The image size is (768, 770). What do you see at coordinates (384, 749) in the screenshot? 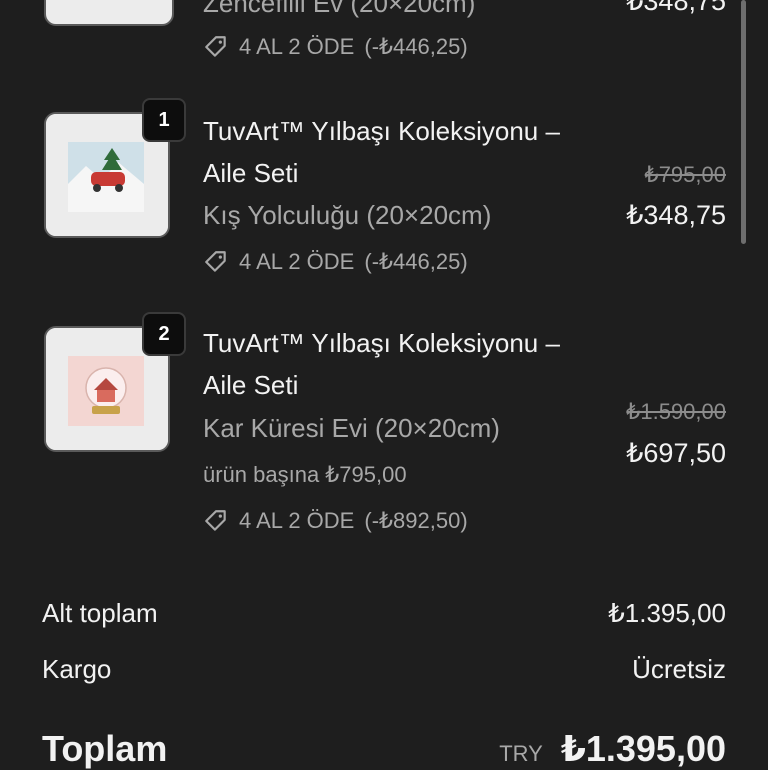
I see `total-row: Toplam TRY ₺1.395,00` at bounding box center [384, 749].